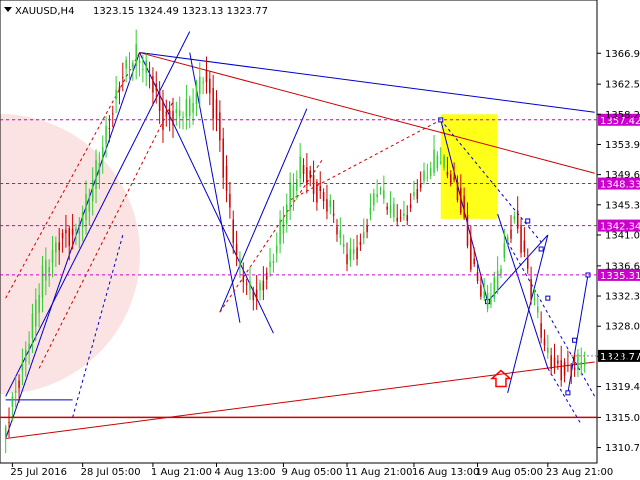  Describe the element at coordinates (378, 472) in the screenshot. I see `x-tick-label: 11 Aug 21:00` at that location.